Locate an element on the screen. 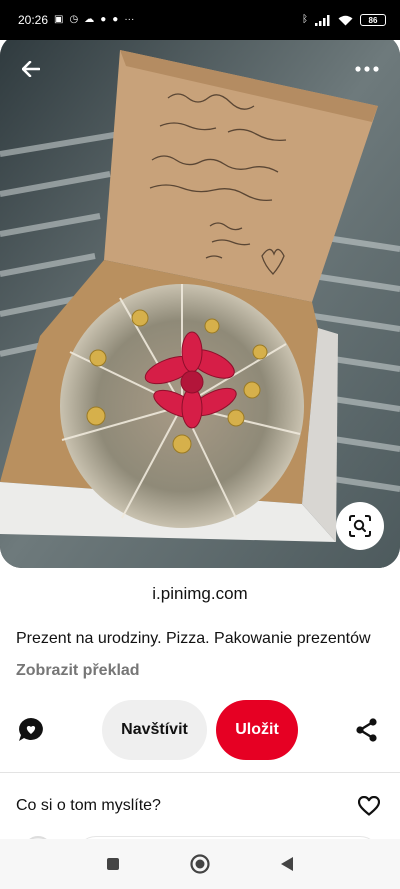 This screenshot has height=889, width=400. comments-heading: Co si o tom myslíte? is located at coordinates (88, 805).